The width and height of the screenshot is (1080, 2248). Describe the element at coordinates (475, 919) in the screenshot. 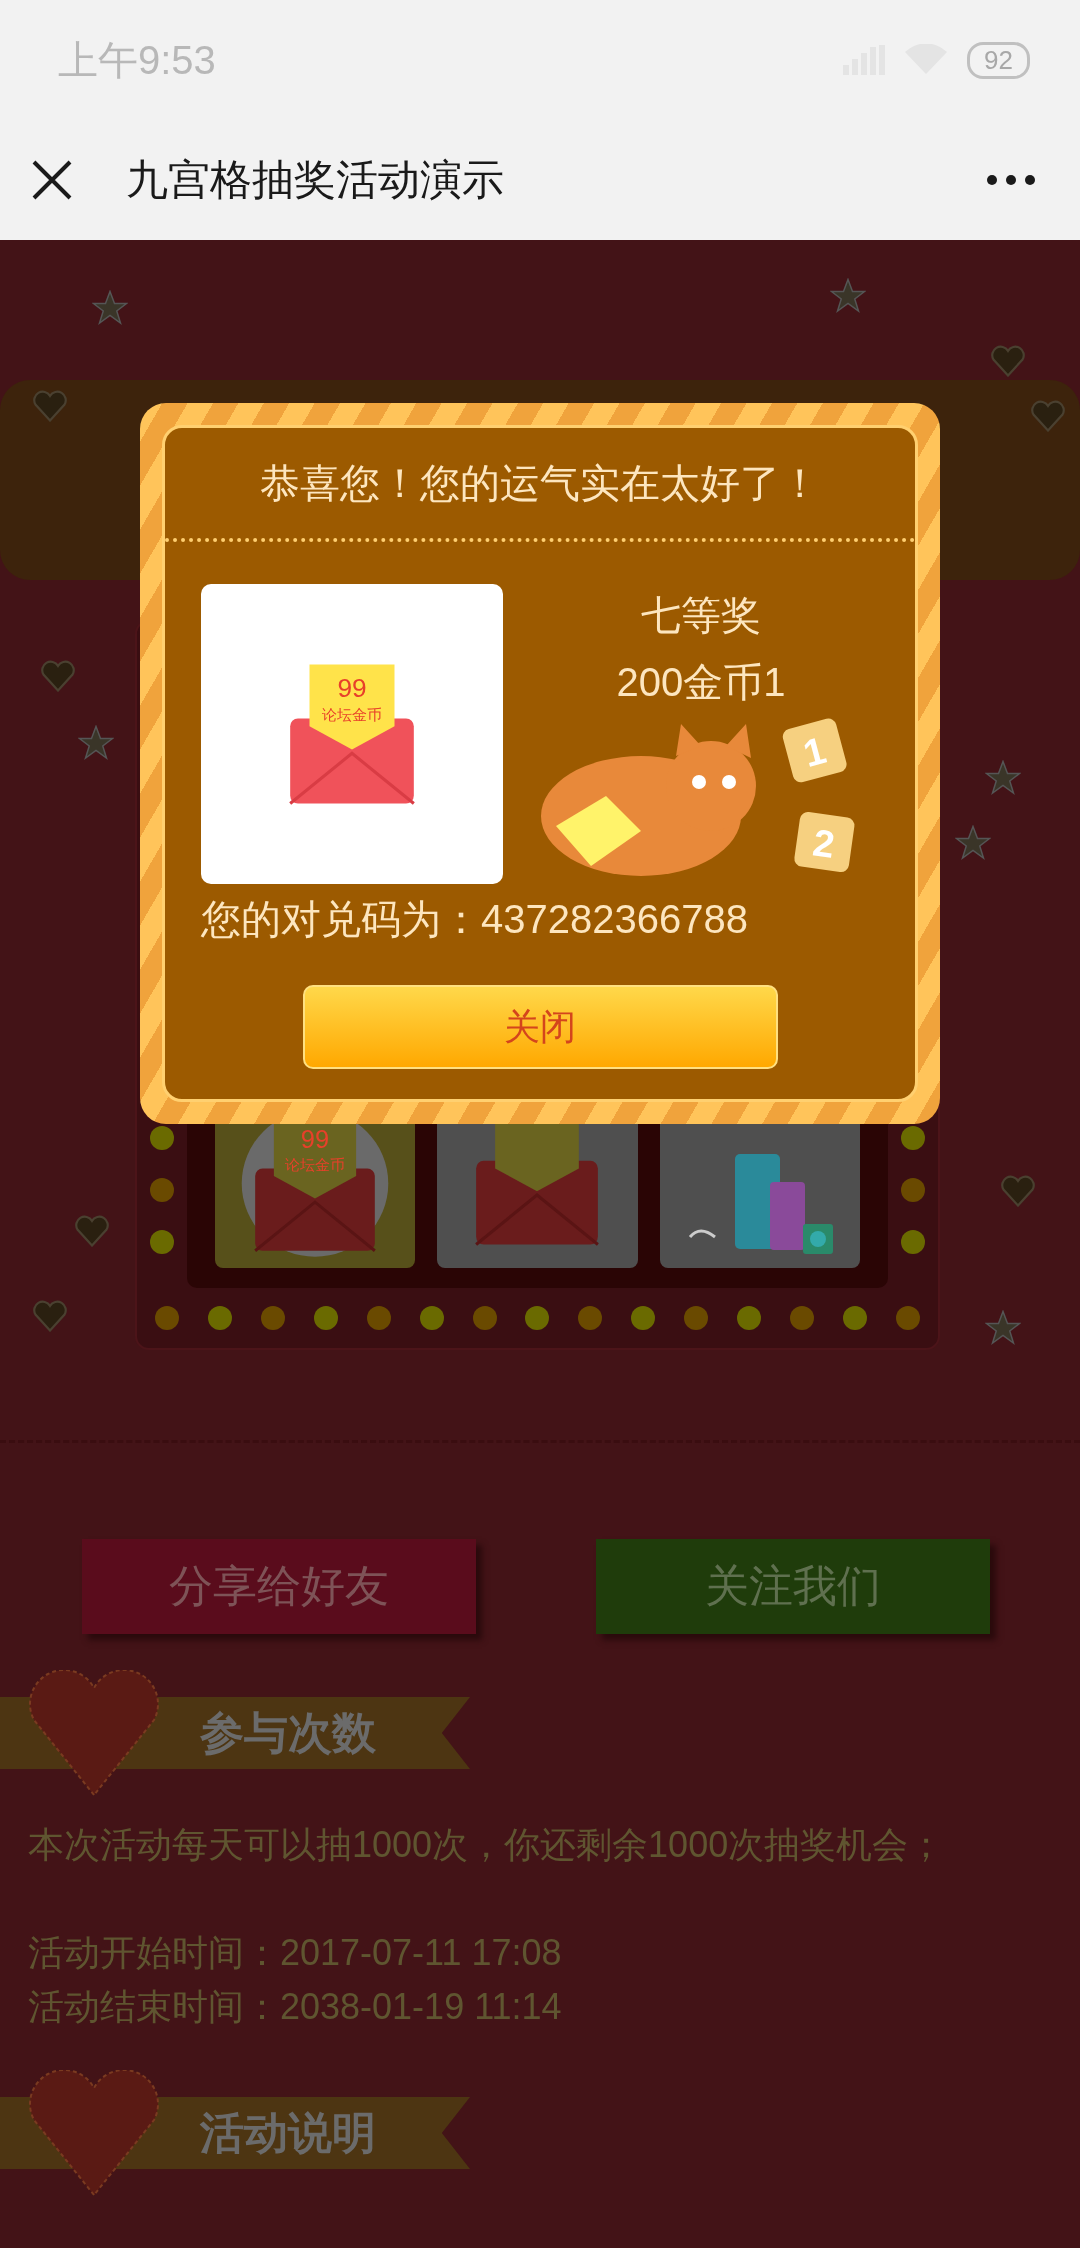

I see `redeem-code: 您的对兑码为：437282366788` at that location.